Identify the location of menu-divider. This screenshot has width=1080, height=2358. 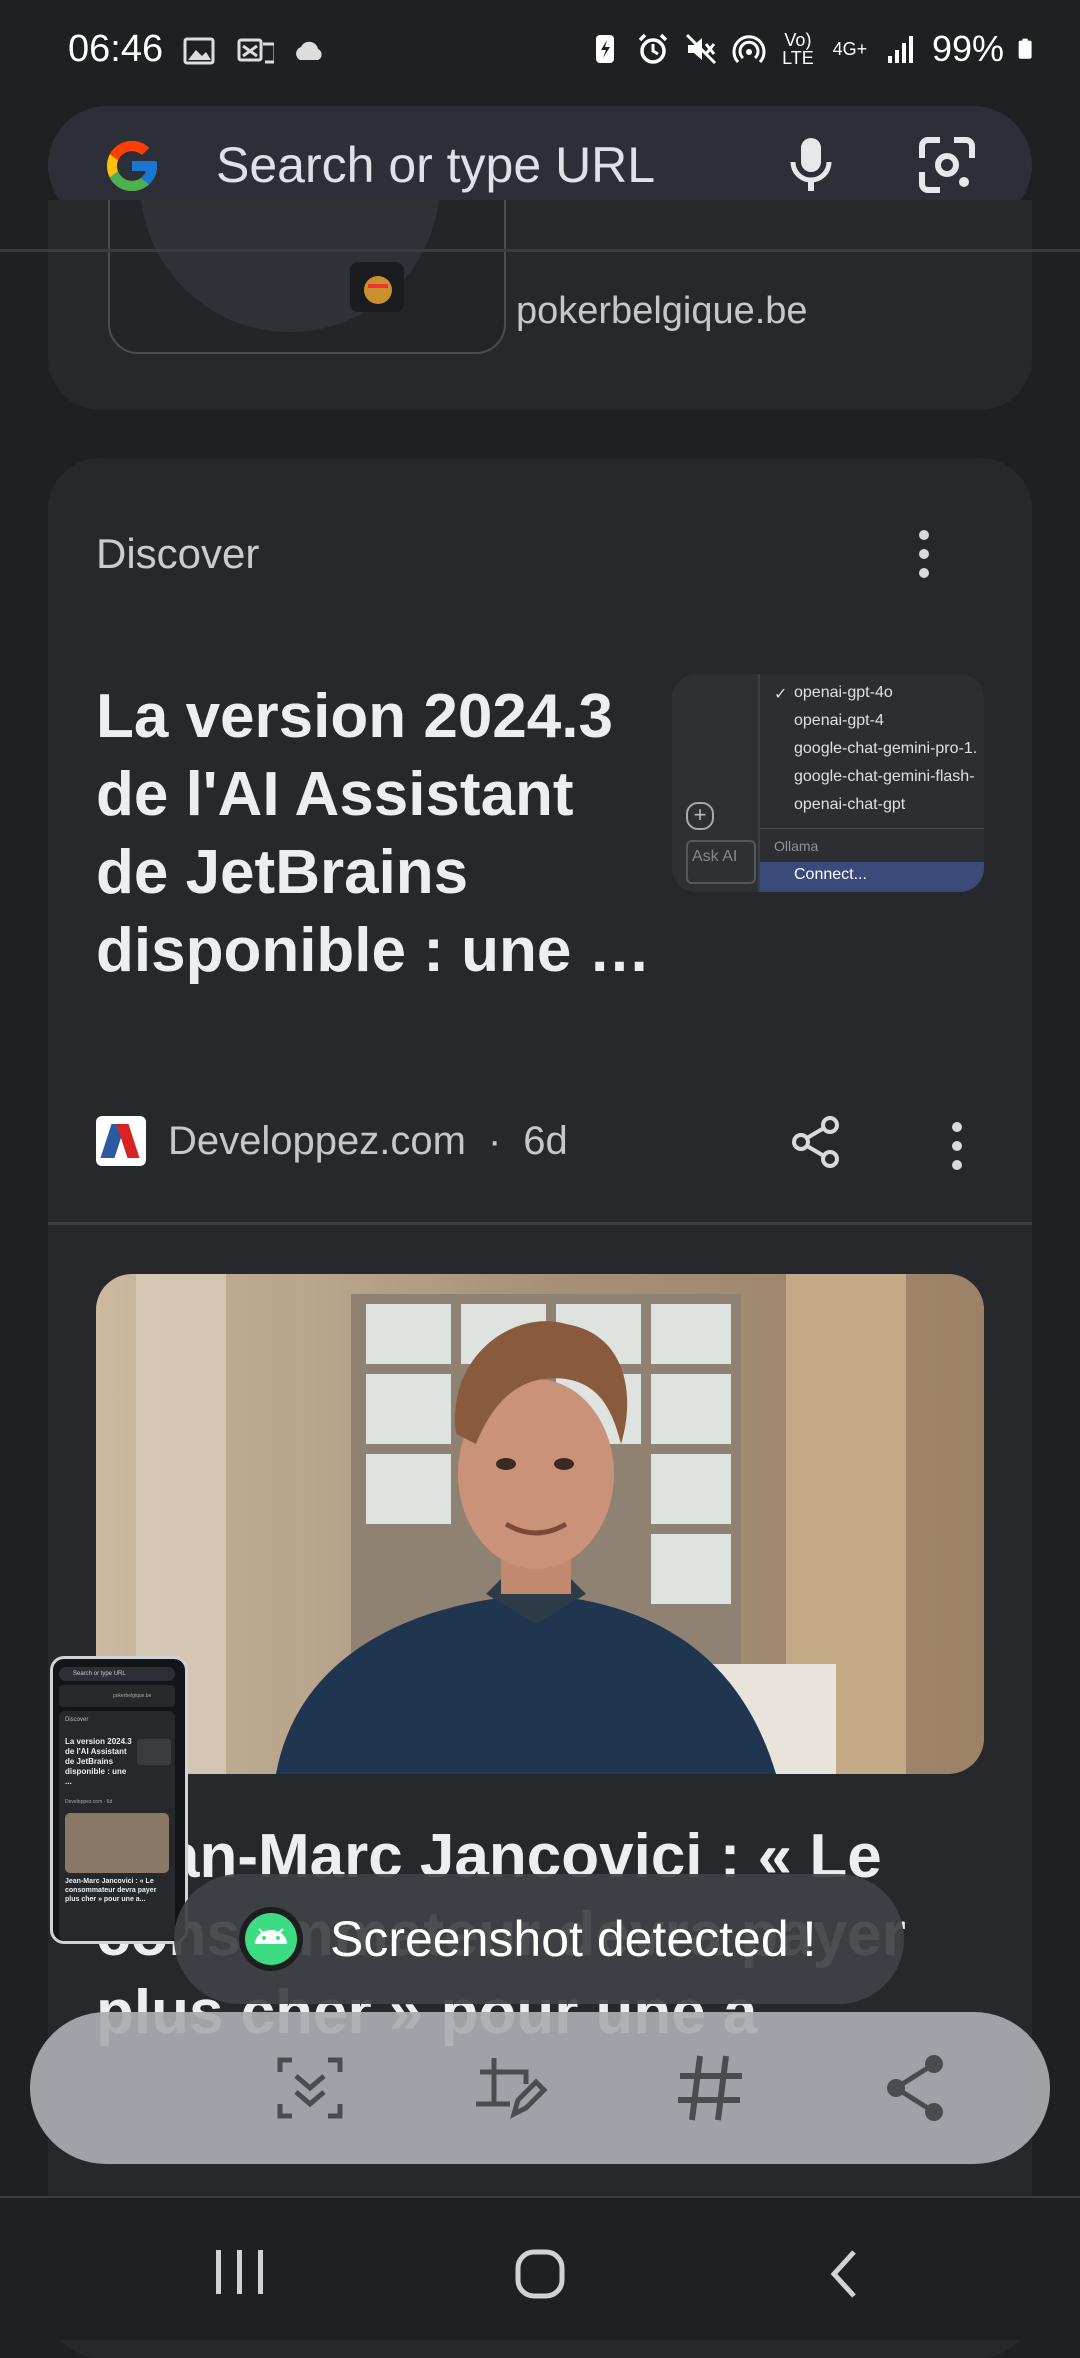
(872, 828).